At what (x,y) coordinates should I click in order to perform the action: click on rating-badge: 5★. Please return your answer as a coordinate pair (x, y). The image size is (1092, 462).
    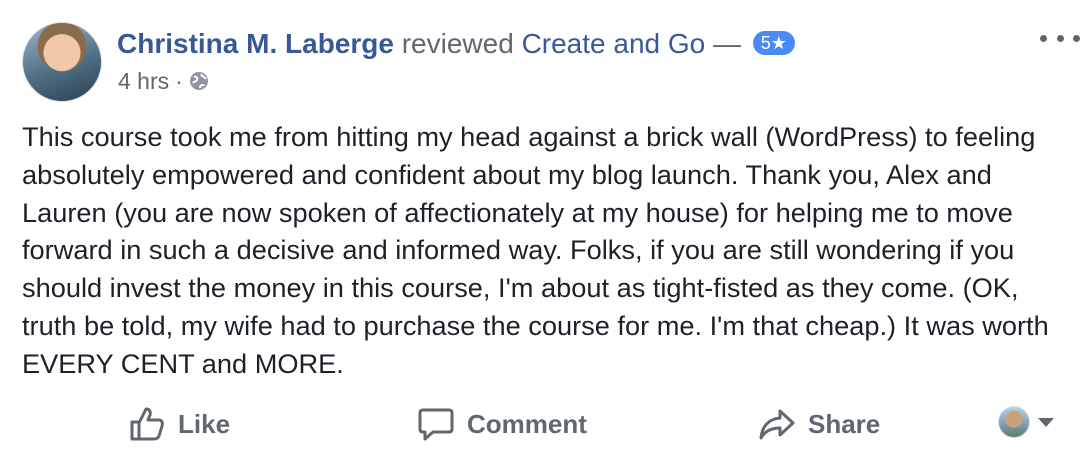
    Looking at the image, I should click on (773, 43).